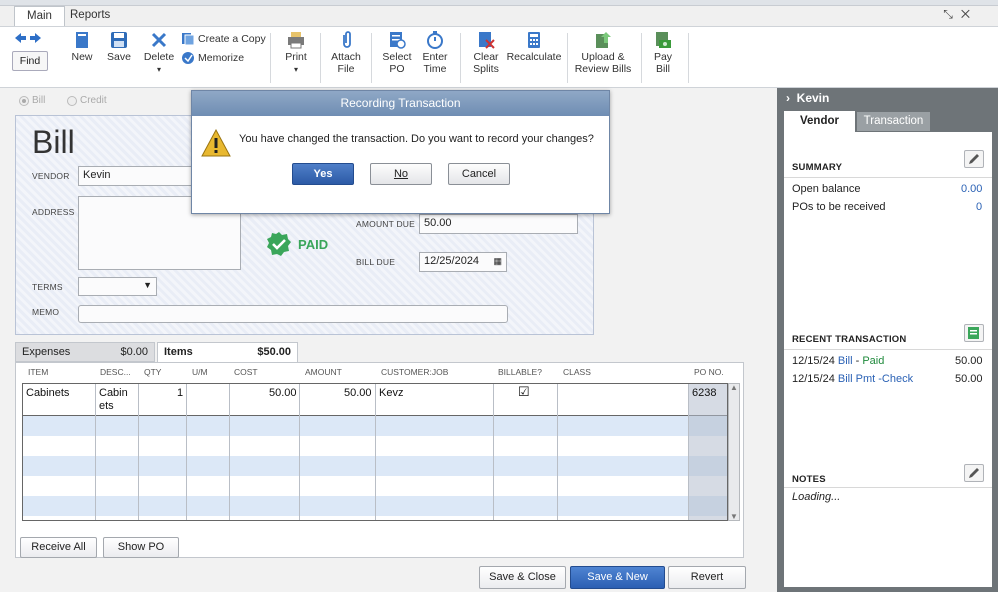  I want to click on restore-icon: ⤡, so click(952, 14).